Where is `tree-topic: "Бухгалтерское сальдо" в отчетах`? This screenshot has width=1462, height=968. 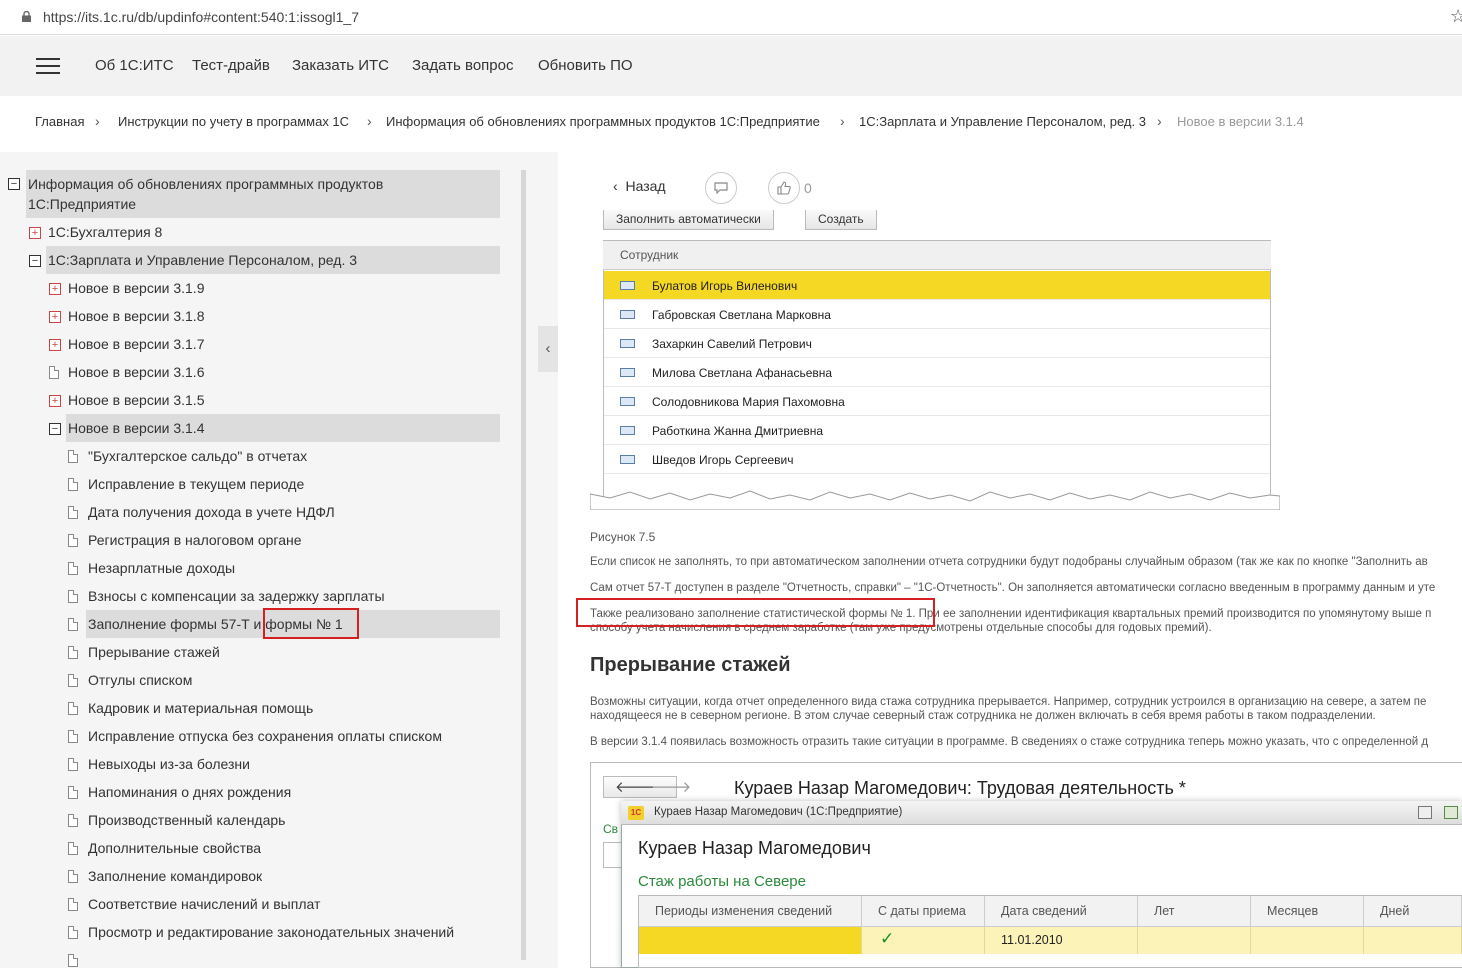
tree-topic: "Бухгалтерское сальдо" в отчетах is located at coordinates (197, 456).